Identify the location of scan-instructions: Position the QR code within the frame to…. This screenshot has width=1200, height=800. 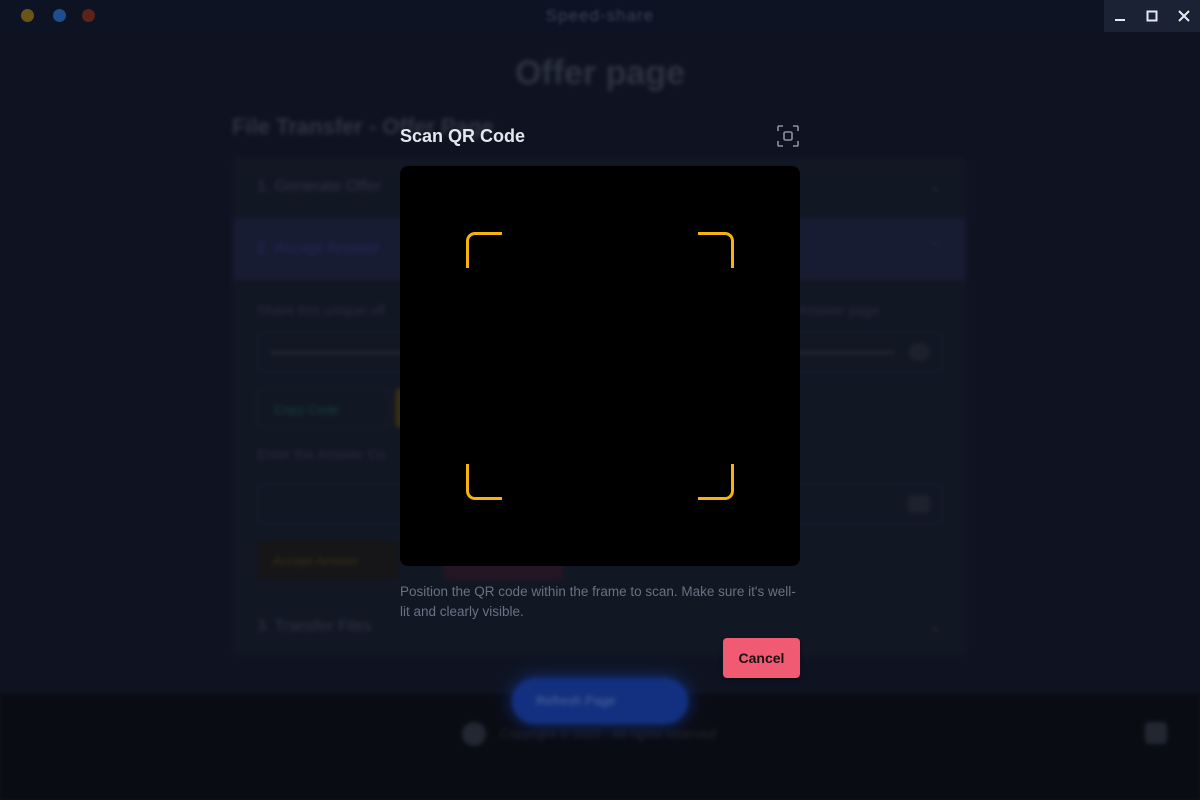
(598, 601).